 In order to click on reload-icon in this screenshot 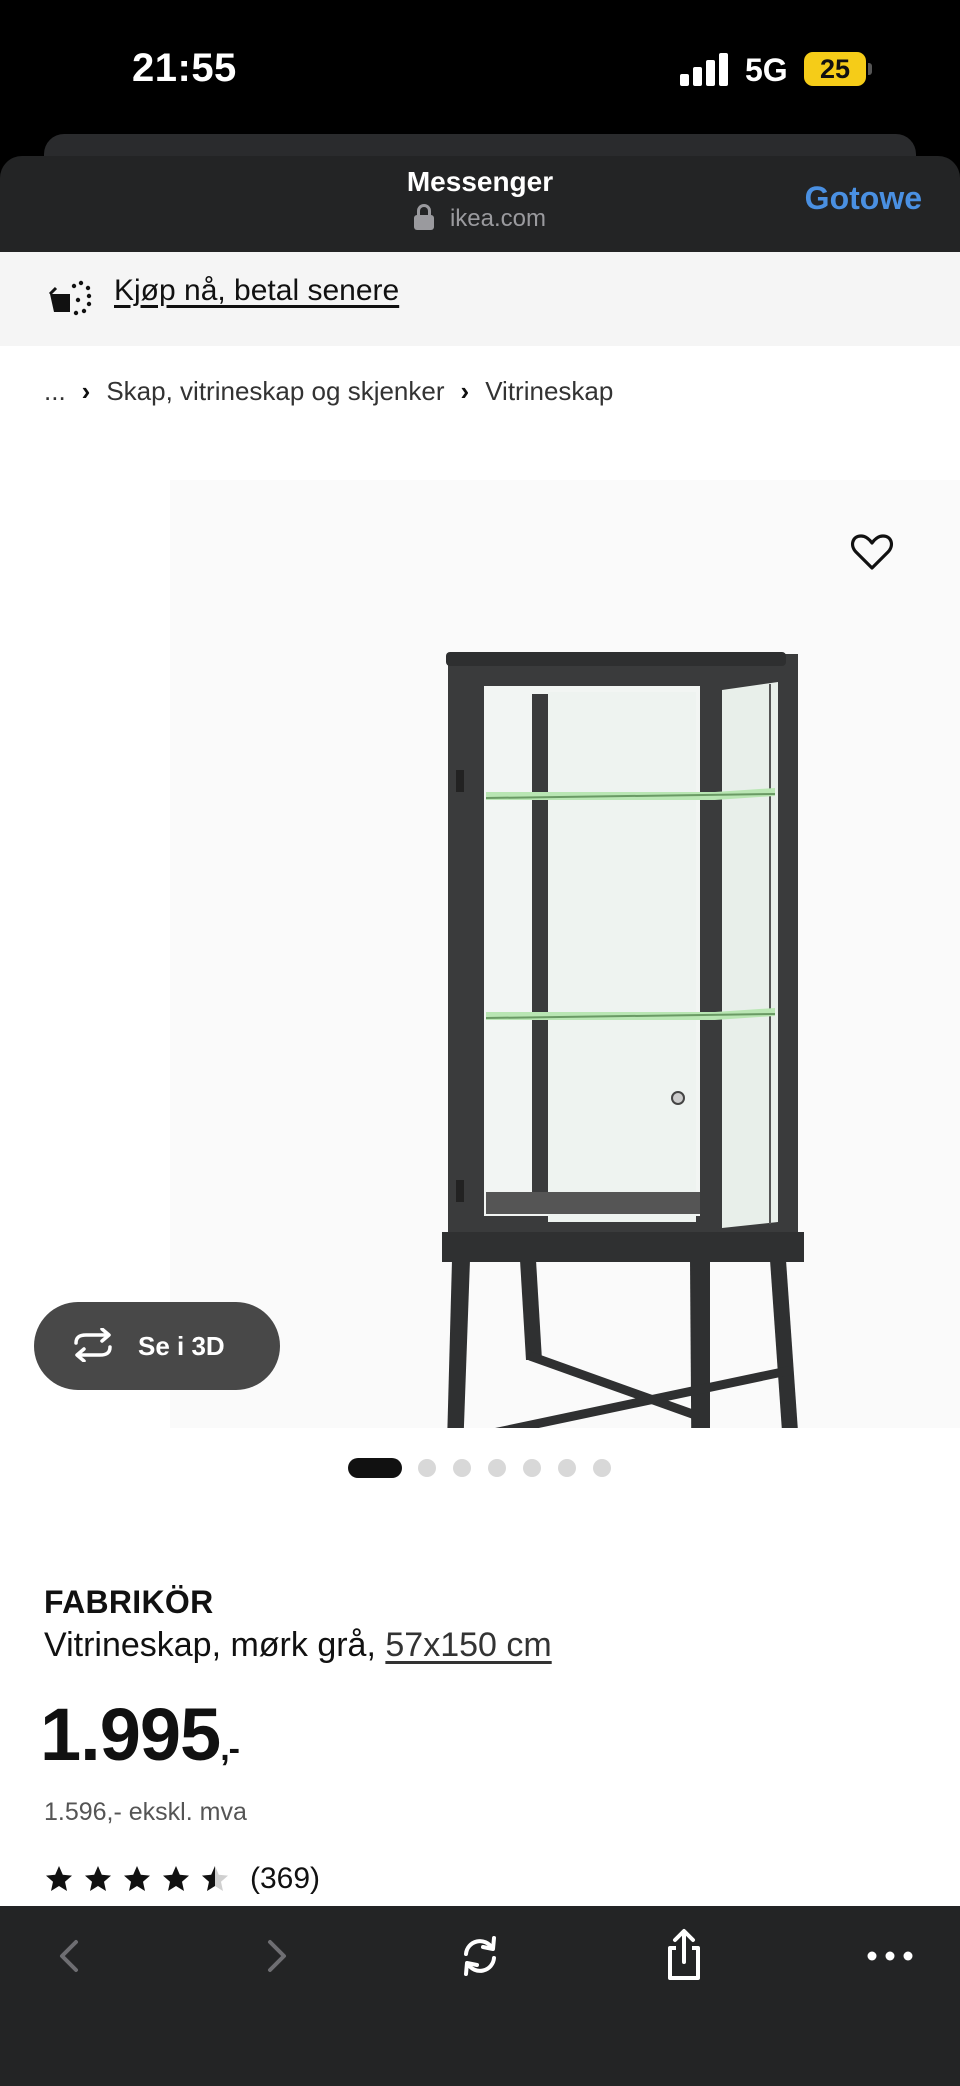, I will do `click(480, 1956)`.